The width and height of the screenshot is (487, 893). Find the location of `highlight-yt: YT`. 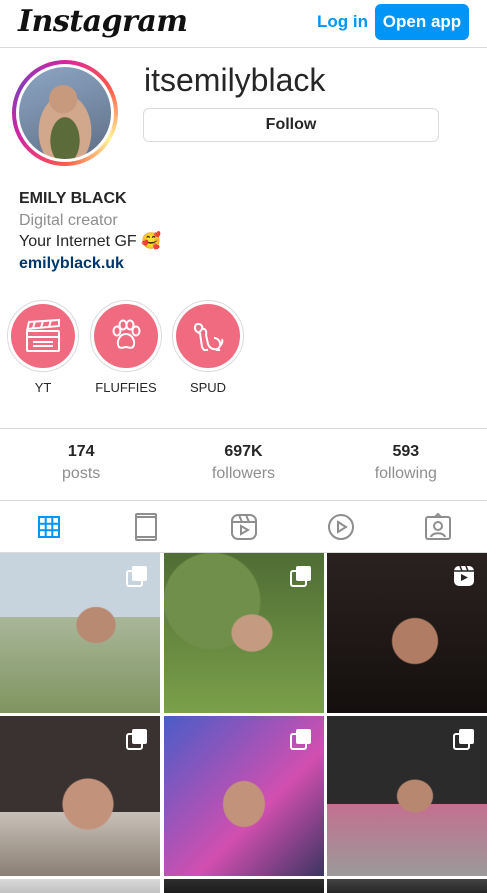

highlight-yt: YT is located at coordinates (43, 347).